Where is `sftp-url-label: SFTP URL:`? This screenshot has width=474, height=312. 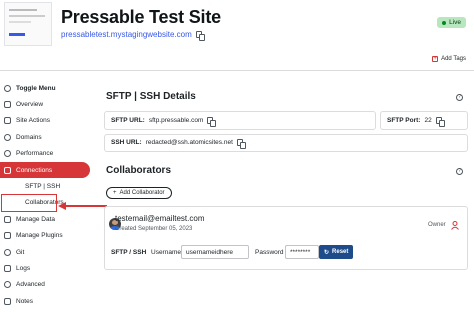
sftp-url-label: SFTP URL: is located at coordinates (128, 120).